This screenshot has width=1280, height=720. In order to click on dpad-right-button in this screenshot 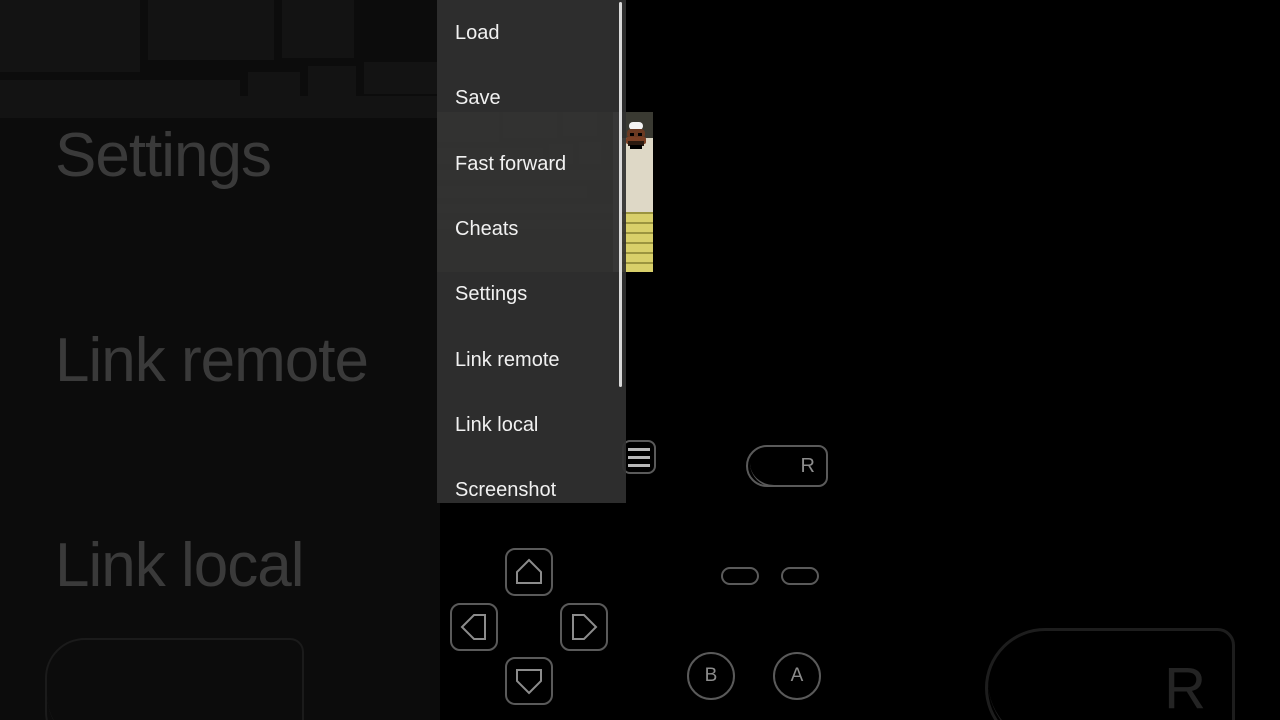, I will do `click(584, 627)`.